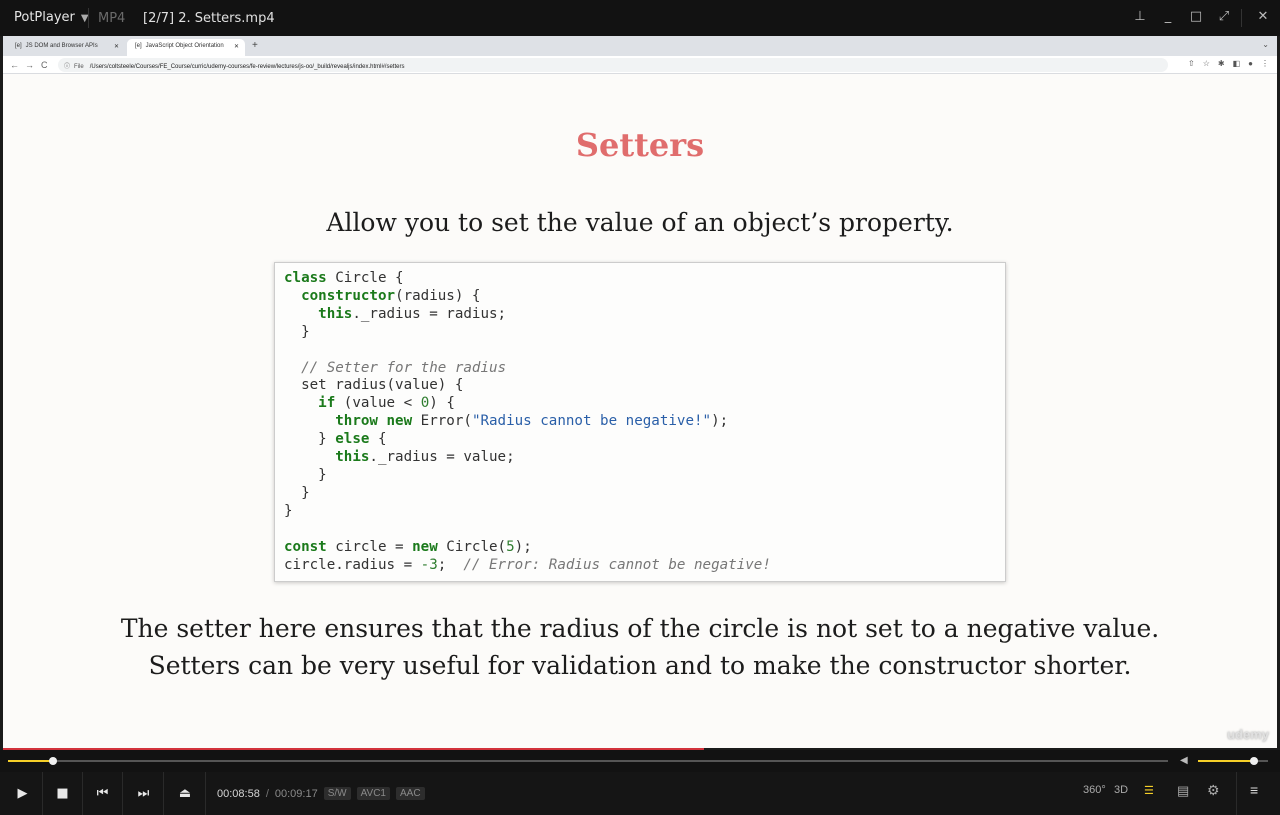  I want to click on skip-forward-icon: ⏭, so click(143, 793).